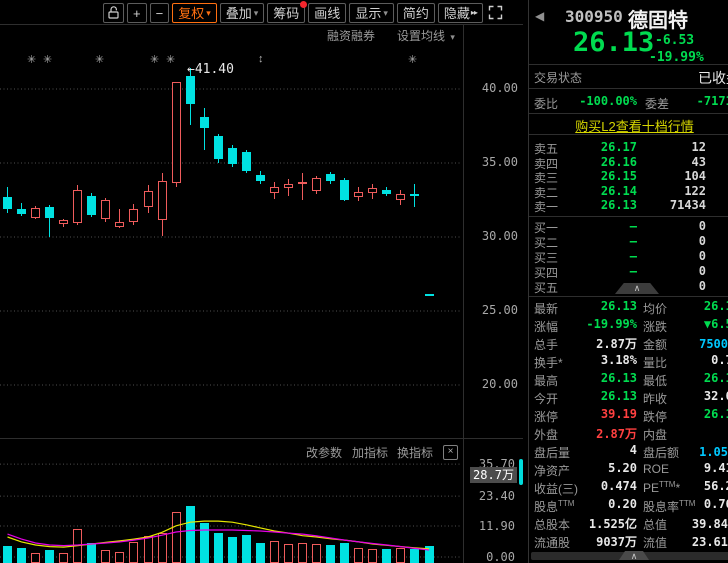  What do you see at coordinates (618, 414) in the screenshot?
I see `stat-value: 39.19` at bounding box center [618, 414].